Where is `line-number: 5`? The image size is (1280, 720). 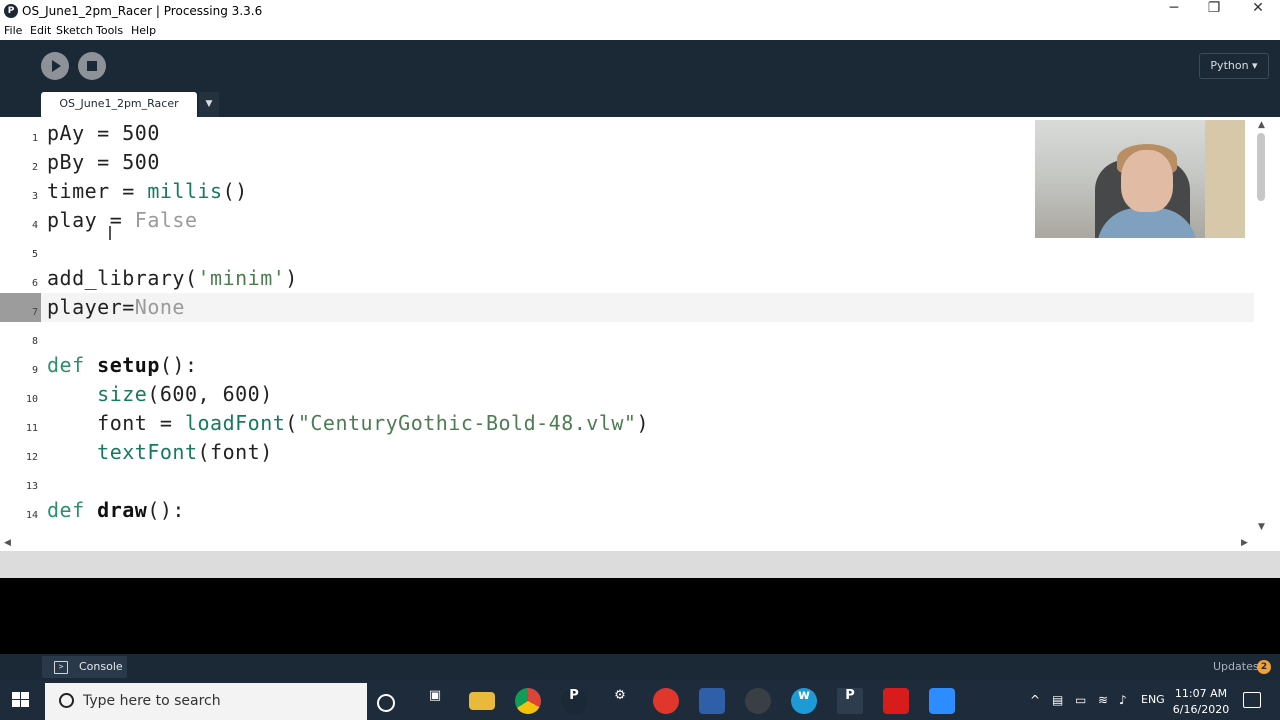
line-number: 5 is located at coordinates (34, 254).